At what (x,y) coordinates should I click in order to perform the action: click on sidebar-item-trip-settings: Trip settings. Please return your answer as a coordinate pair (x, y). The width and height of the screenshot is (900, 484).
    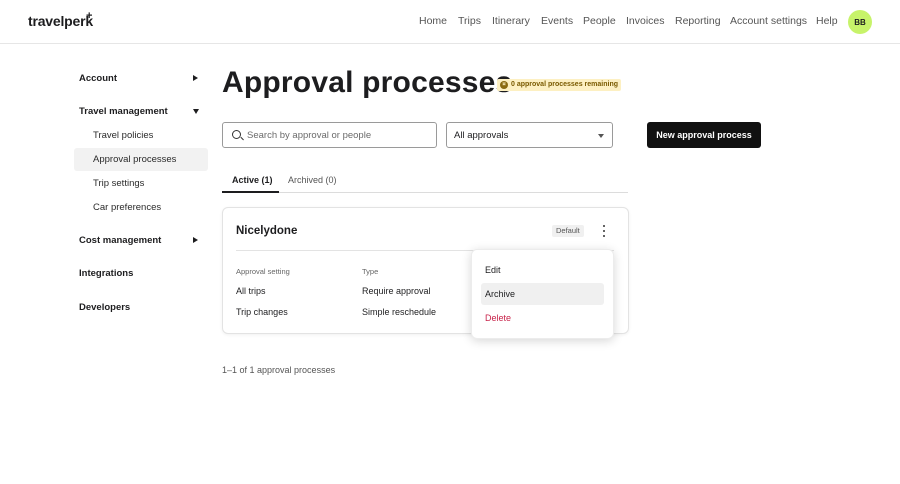
    Looking at the image, I should click on (118, 183).